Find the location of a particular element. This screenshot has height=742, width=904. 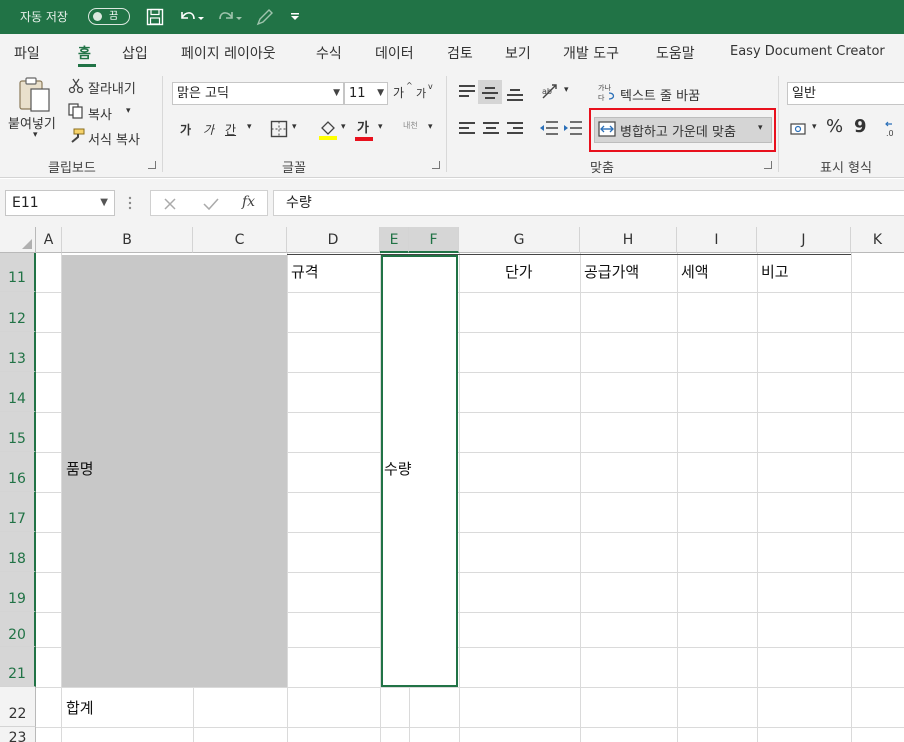

tab-home: 홈 is located at coordinates (84, 53).